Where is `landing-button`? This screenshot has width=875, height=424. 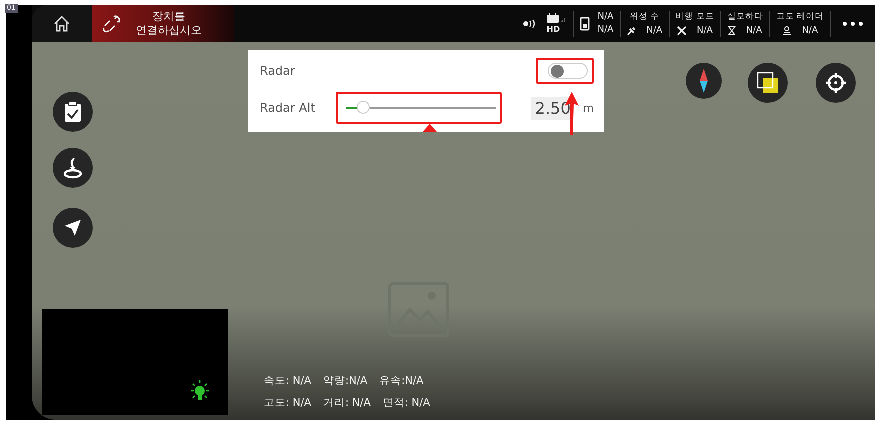 landing-button is located at coordinates (73, 168).